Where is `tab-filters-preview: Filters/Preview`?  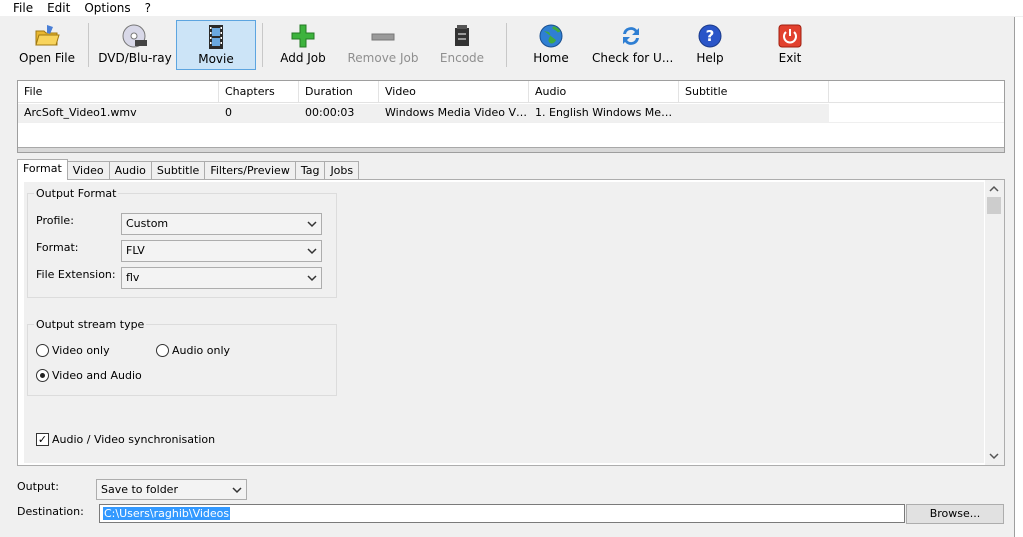
tab-filters-preview: Filters/Preview is located at coordinates (250, 170).